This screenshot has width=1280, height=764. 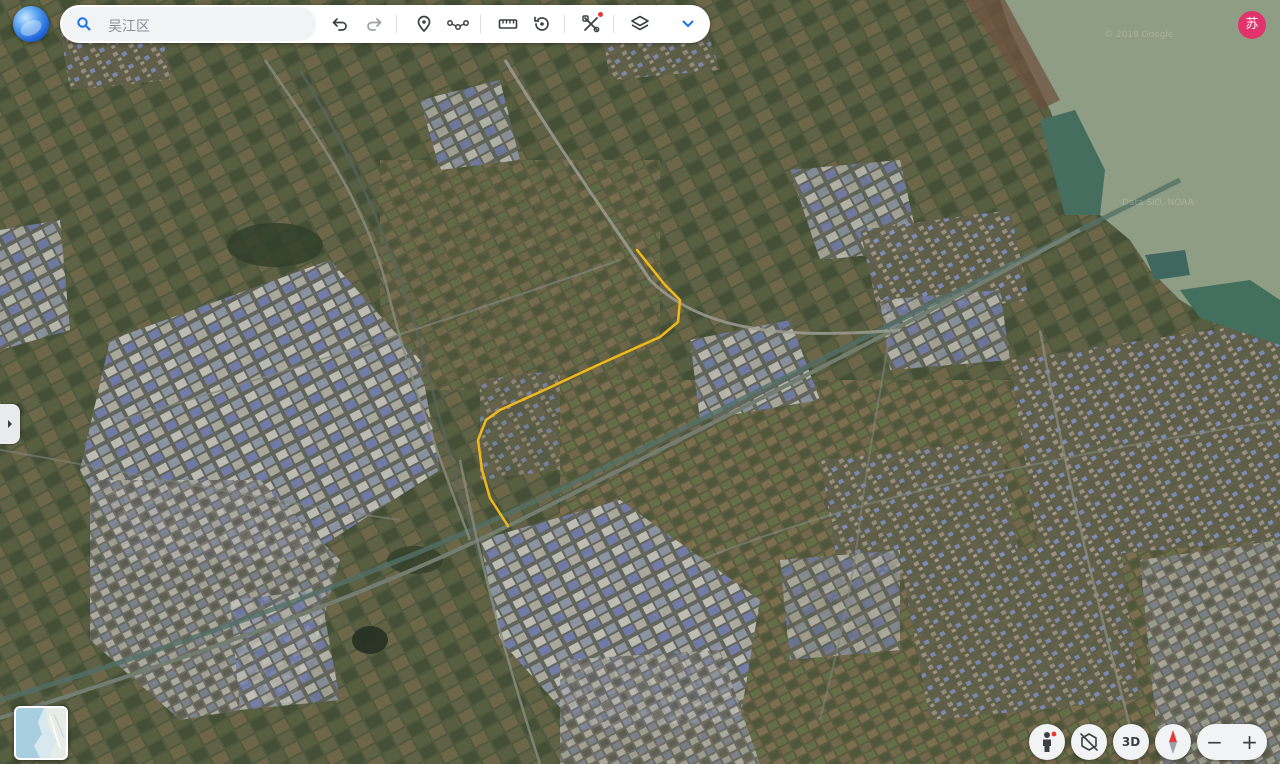 I want to click on undo-icon, so click(x=339, y=24).